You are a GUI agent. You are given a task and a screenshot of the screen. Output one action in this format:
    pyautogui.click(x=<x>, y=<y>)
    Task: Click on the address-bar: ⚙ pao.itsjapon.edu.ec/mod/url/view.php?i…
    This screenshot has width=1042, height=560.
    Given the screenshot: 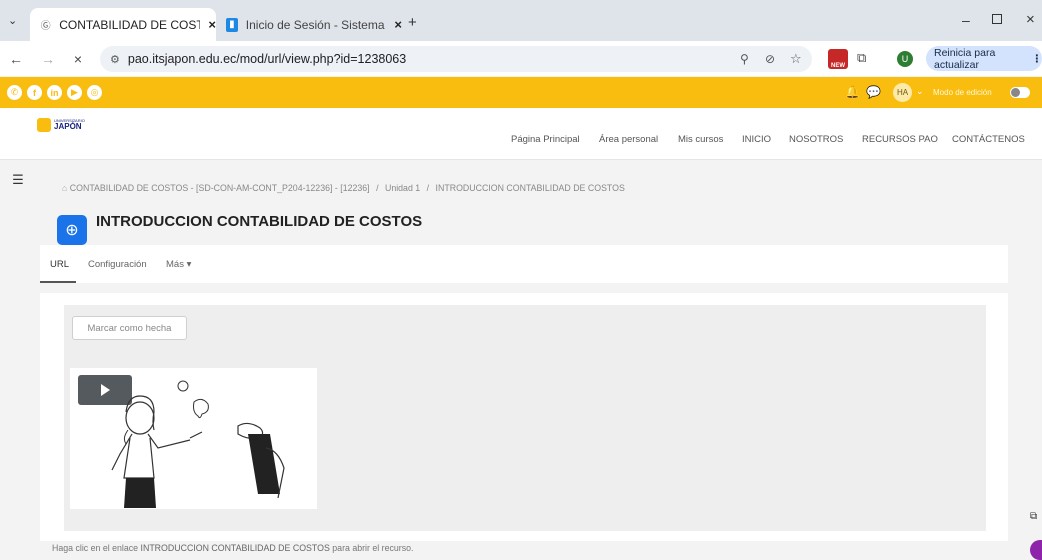 What is the action you would take?
    pyautogui.click(x=456, y=59)
    